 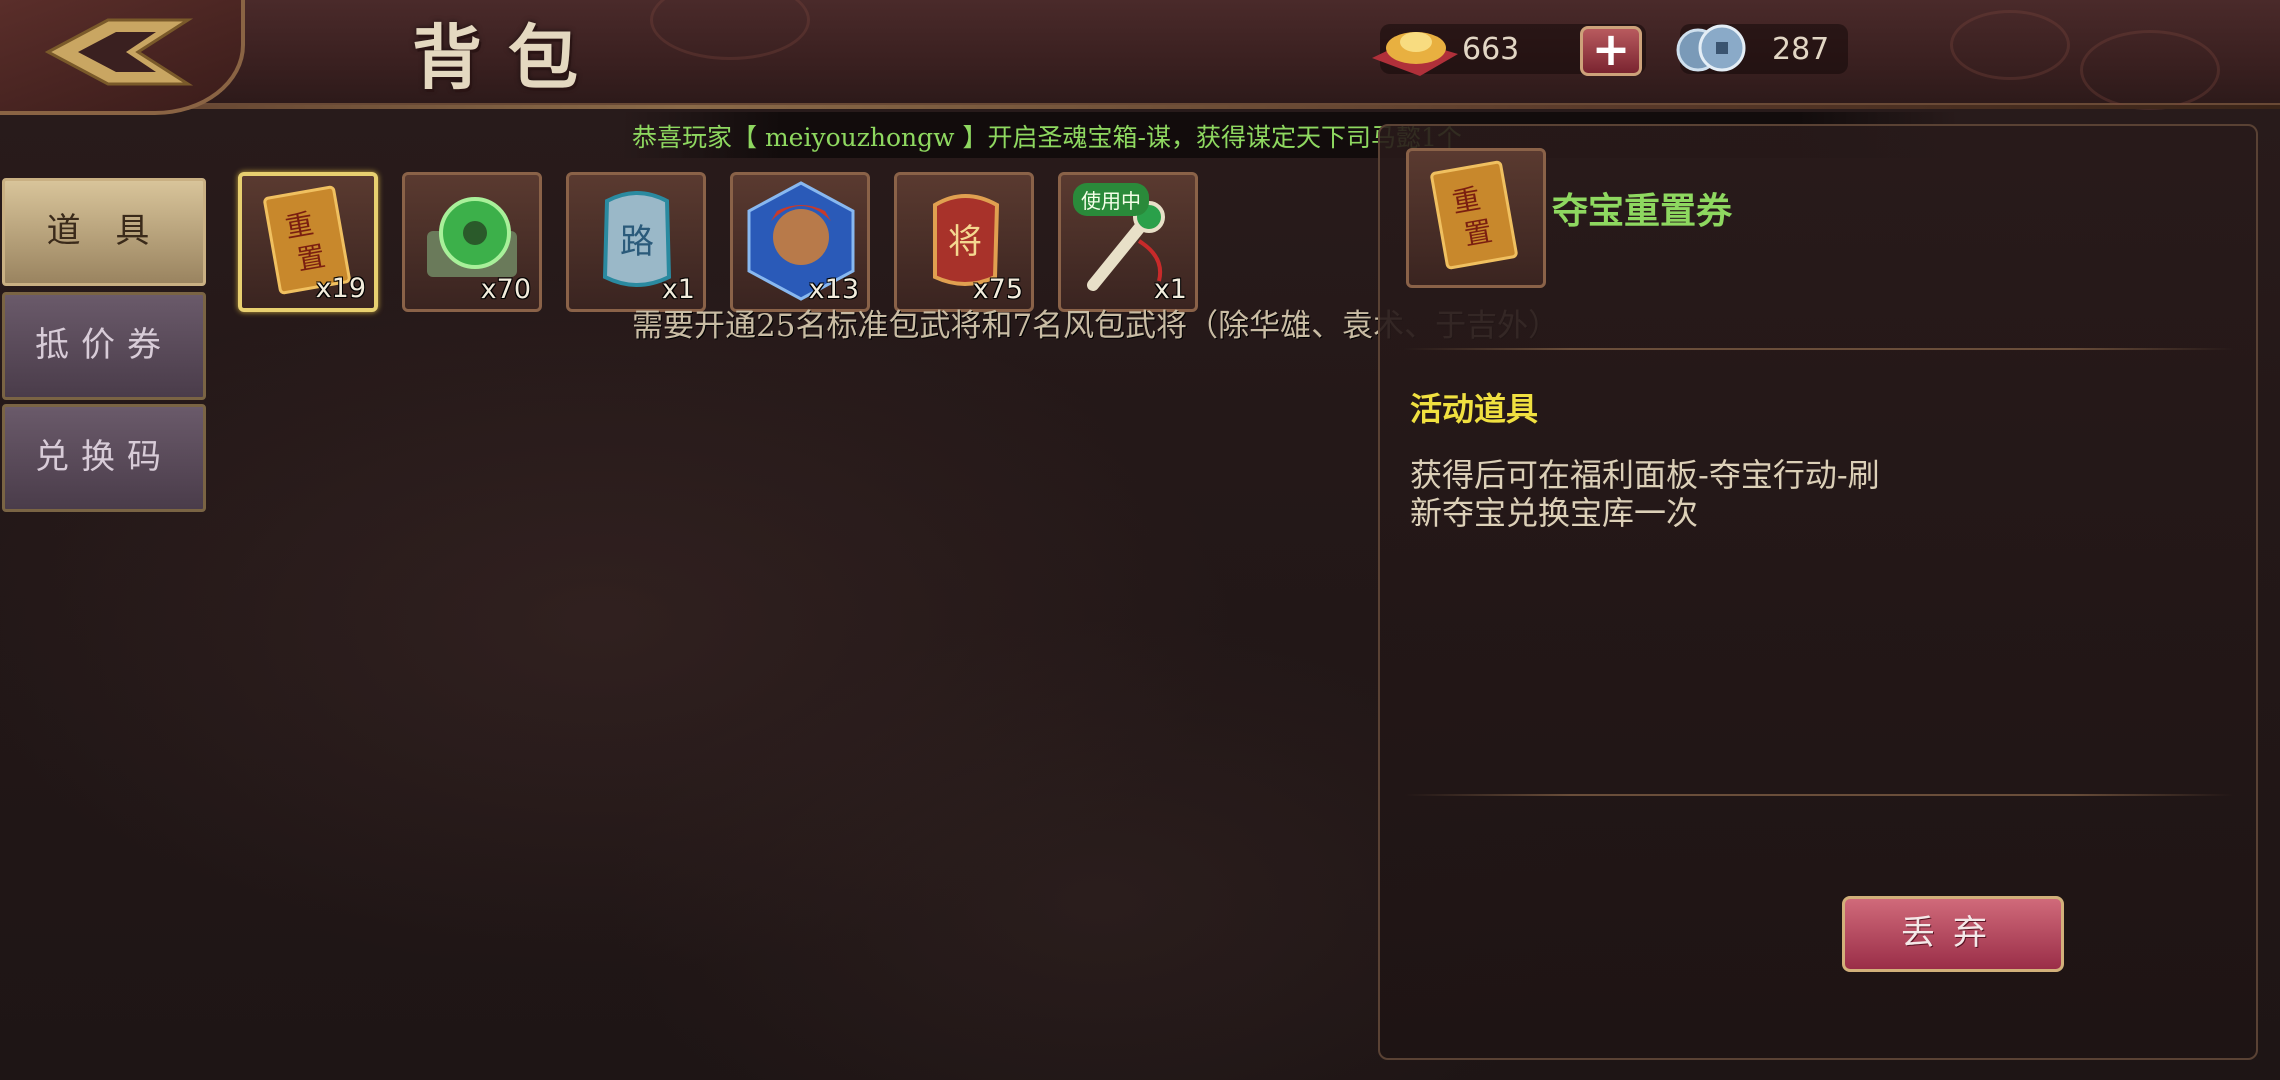 I want to click on svg-text: 路, so click(x=637, y=242).